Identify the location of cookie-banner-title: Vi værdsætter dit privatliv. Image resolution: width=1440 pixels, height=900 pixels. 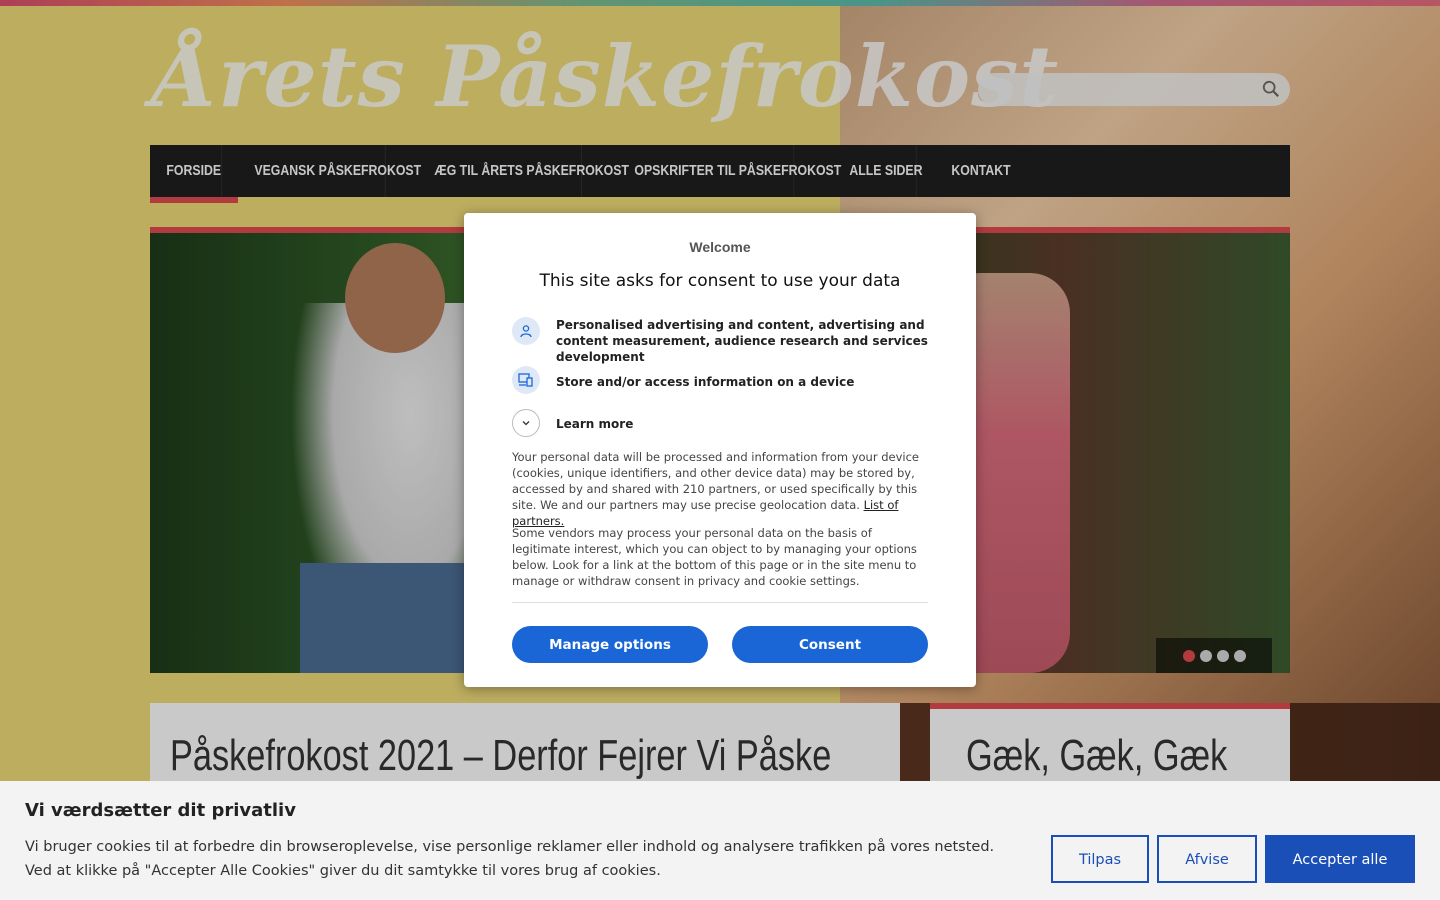
(160, 810).